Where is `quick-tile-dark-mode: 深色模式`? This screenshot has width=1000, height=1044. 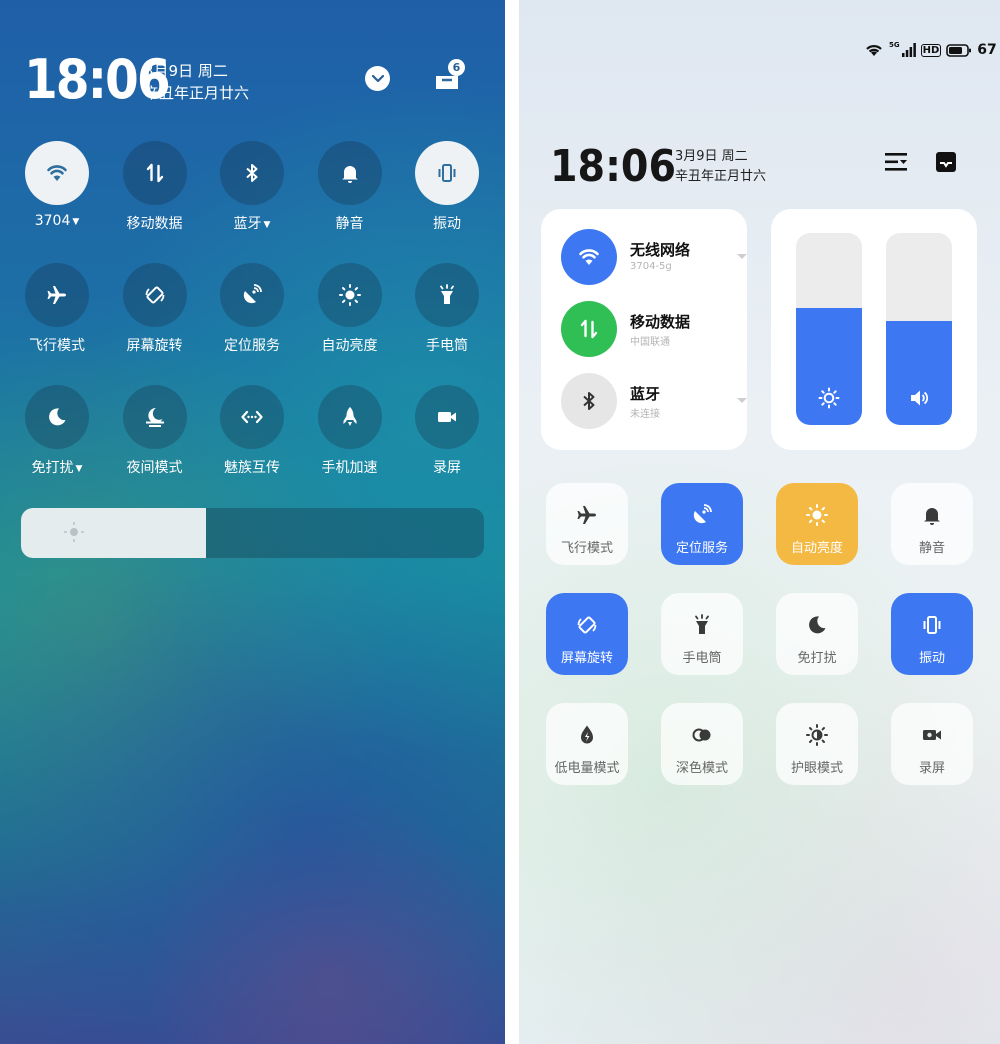 quick-tile-dark-mode: 深色模式 is located at coordinates (702, 744).